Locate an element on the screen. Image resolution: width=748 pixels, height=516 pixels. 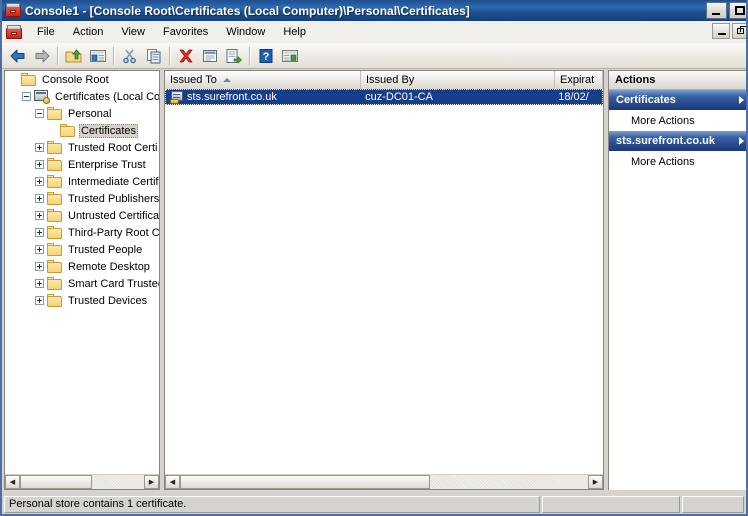
tree-item-smart-card-trusted: Smart Card Trusted is located at coordinates (82, 283).